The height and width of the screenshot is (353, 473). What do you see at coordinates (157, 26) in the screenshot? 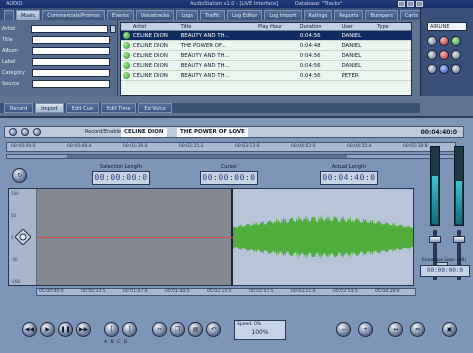
I see `col-header-artist: Artist` at bounding box center [157, 26].